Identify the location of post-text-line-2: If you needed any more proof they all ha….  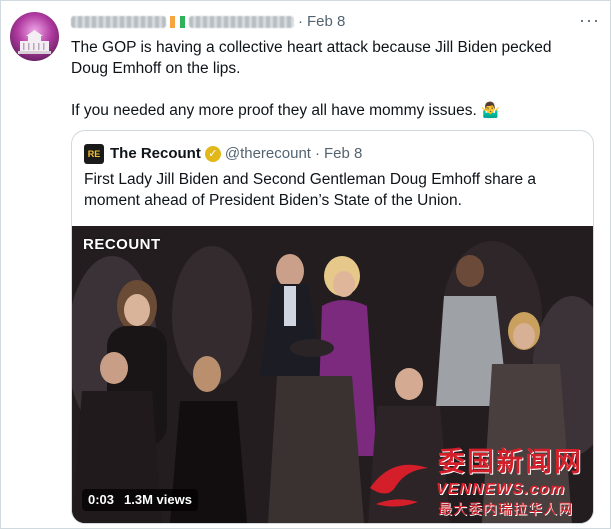
(274, 110).